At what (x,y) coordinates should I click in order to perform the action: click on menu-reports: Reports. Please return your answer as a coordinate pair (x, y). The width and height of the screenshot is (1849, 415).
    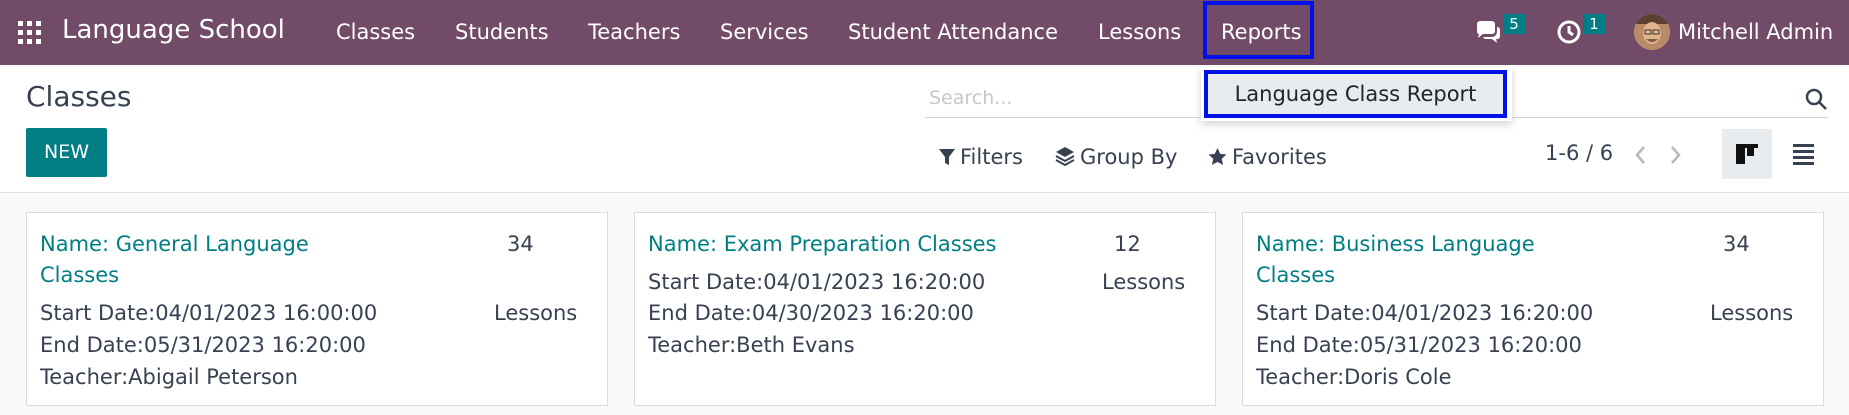
    Looking at the image, I should click on (1261, 32).